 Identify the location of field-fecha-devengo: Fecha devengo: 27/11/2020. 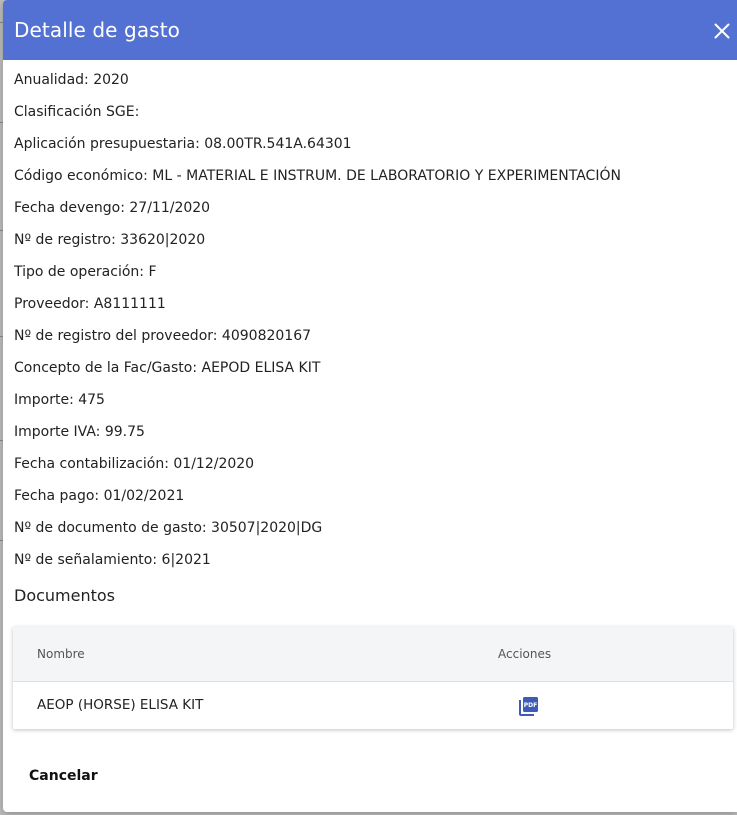
(112, 208).